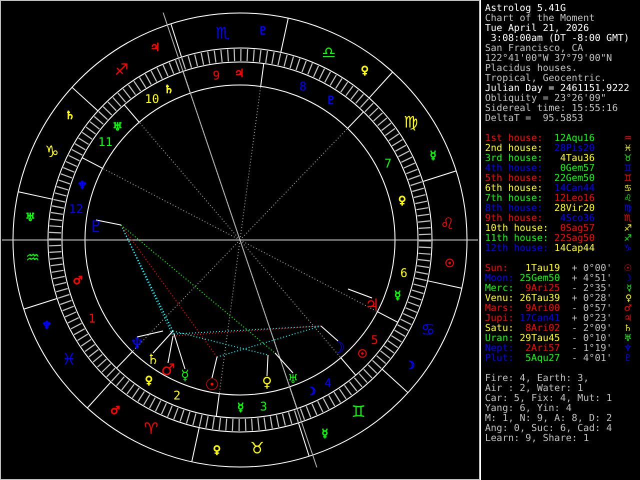  What do you see at coordinates (155, 47) in the screenshot?
I see `ruler-glyph: ♃` at bounding box center [155, 47].